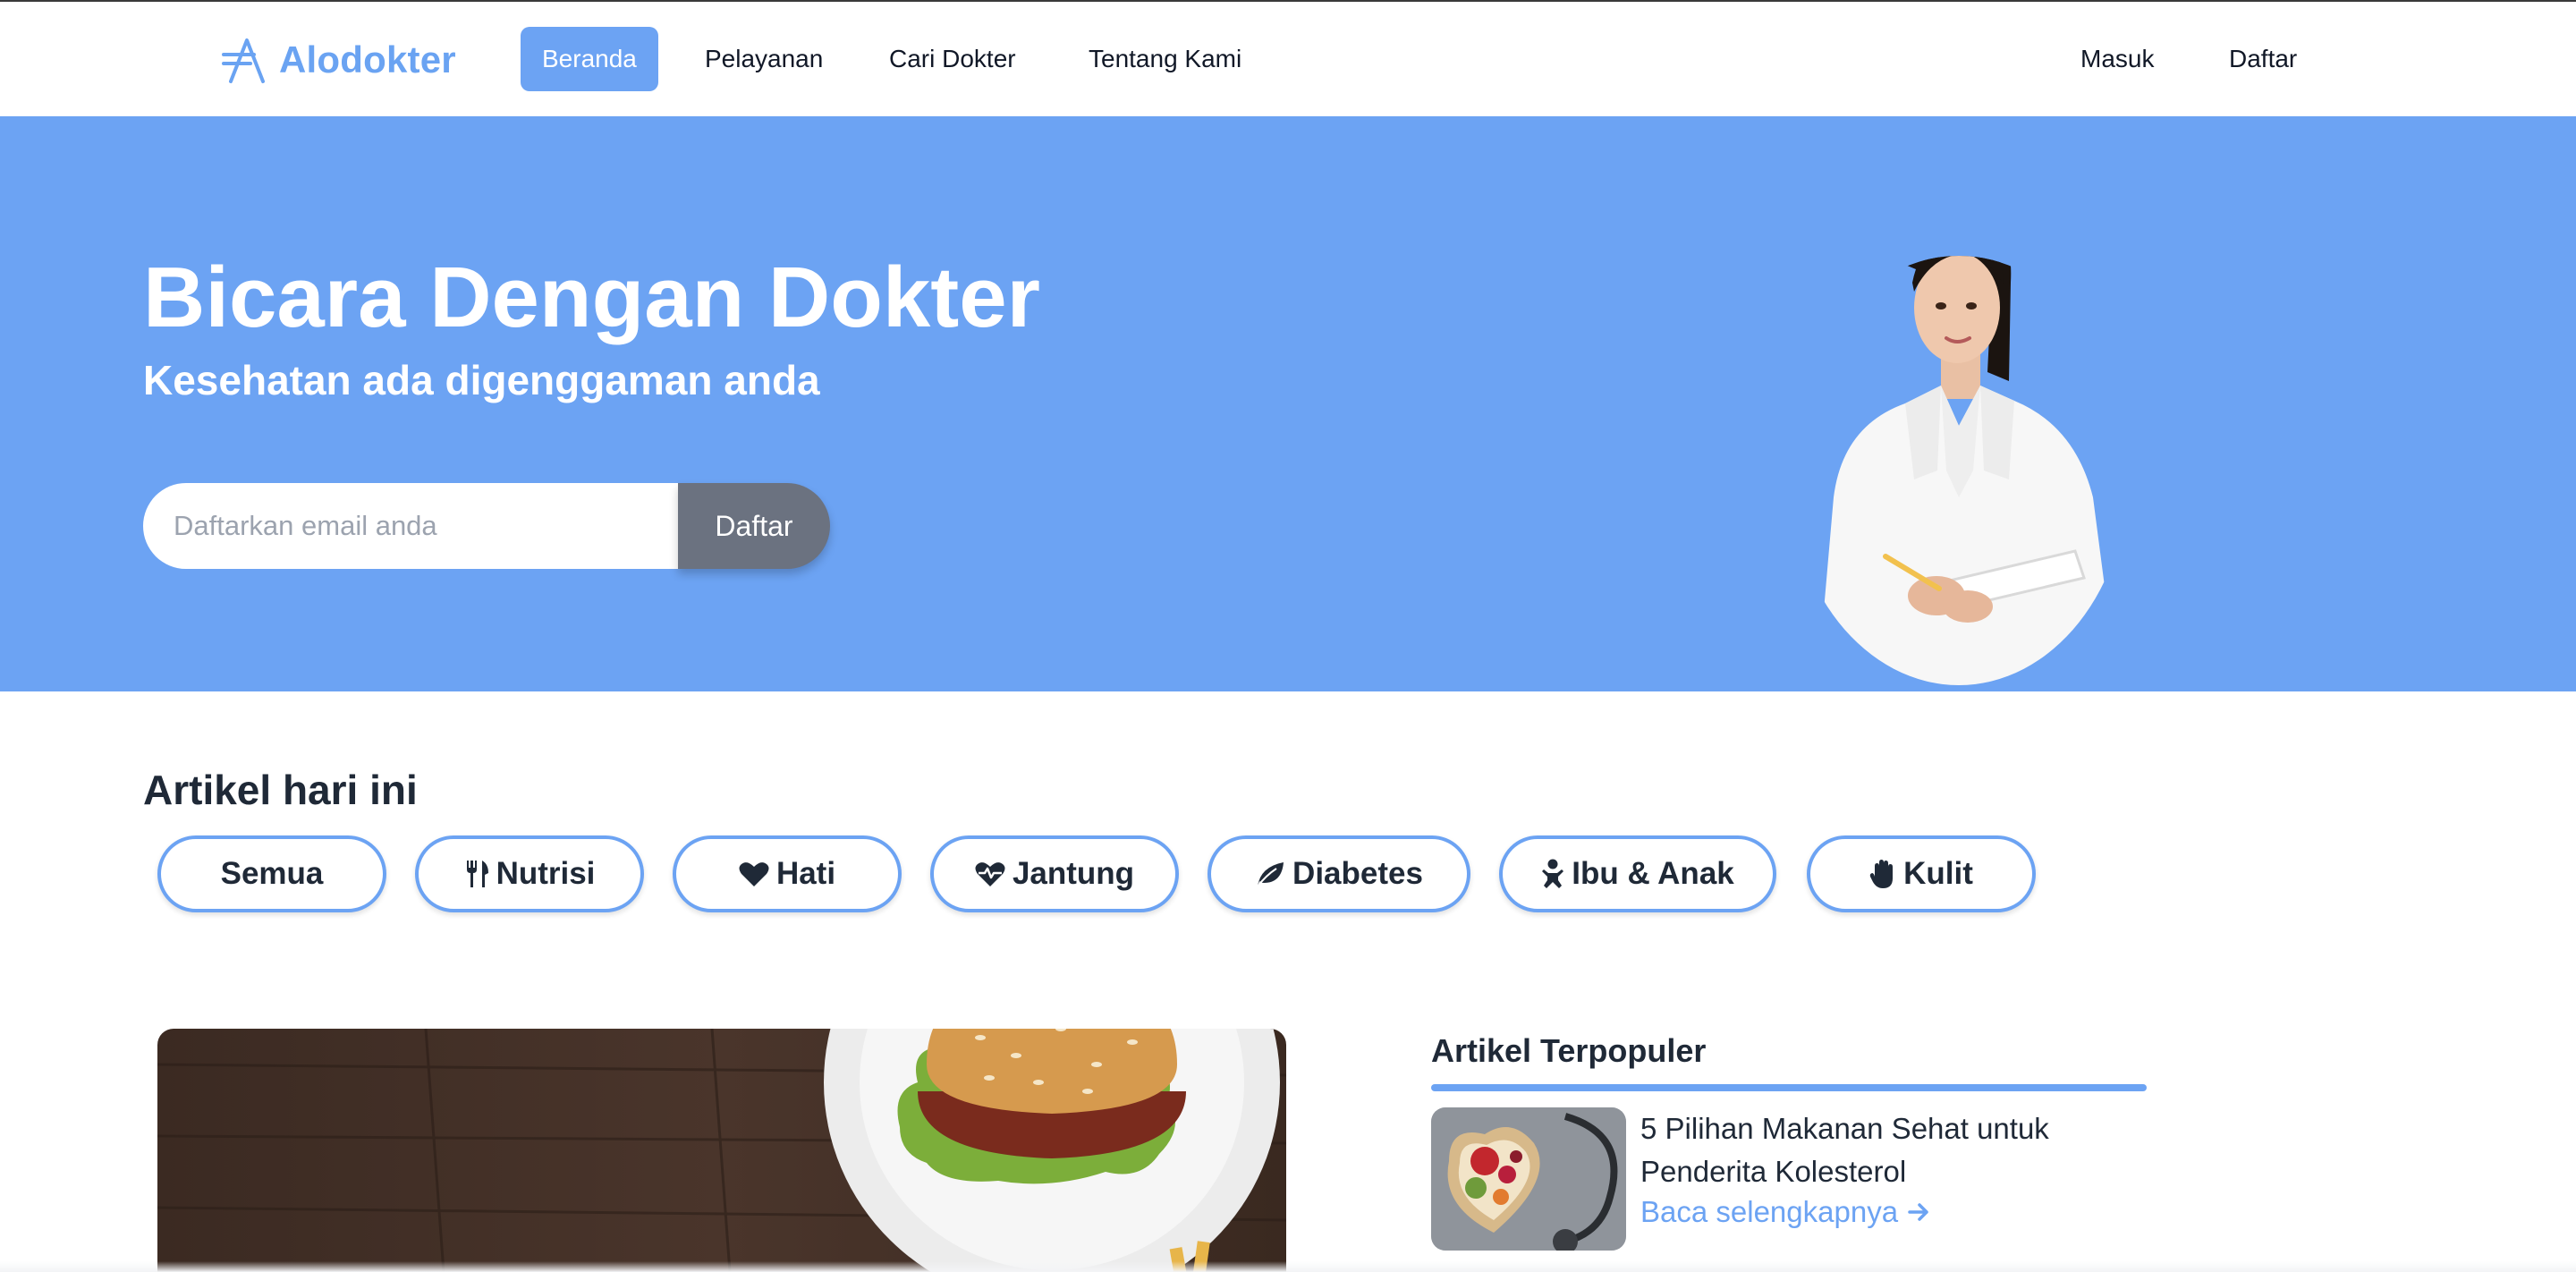  What do you see at coordinates (243, 60) in the screenshot?
I see `alodokter-logo-icon` at bounding box center [243, 60].